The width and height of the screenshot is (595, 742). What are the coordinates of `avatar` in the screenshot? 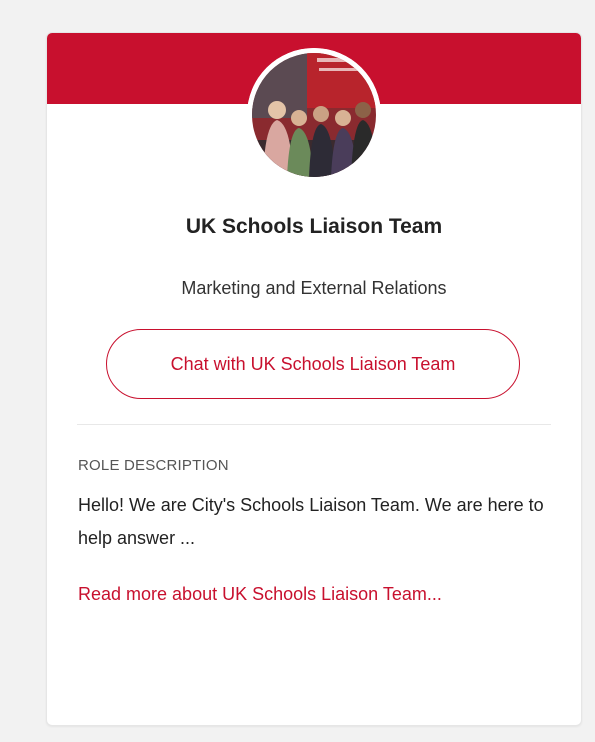 It's located at (314, 115).